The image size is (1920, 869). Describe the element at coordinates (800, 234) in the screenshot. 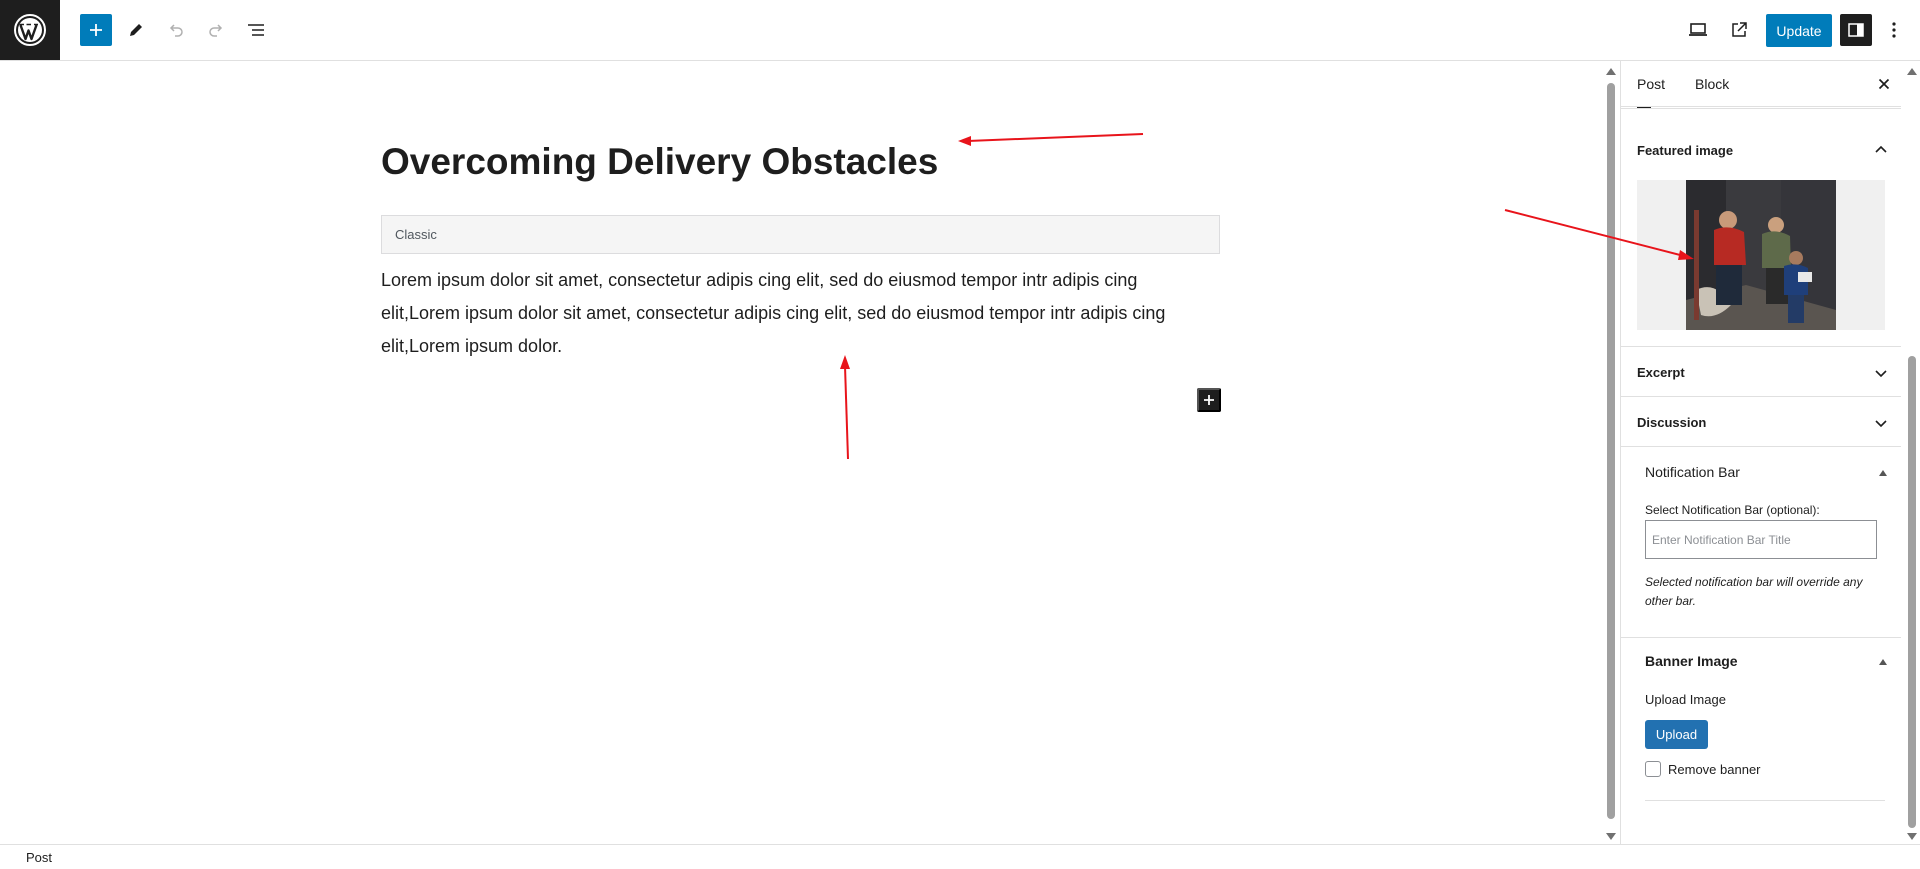

I see `classic-block-toolbar: Classic` at that location.